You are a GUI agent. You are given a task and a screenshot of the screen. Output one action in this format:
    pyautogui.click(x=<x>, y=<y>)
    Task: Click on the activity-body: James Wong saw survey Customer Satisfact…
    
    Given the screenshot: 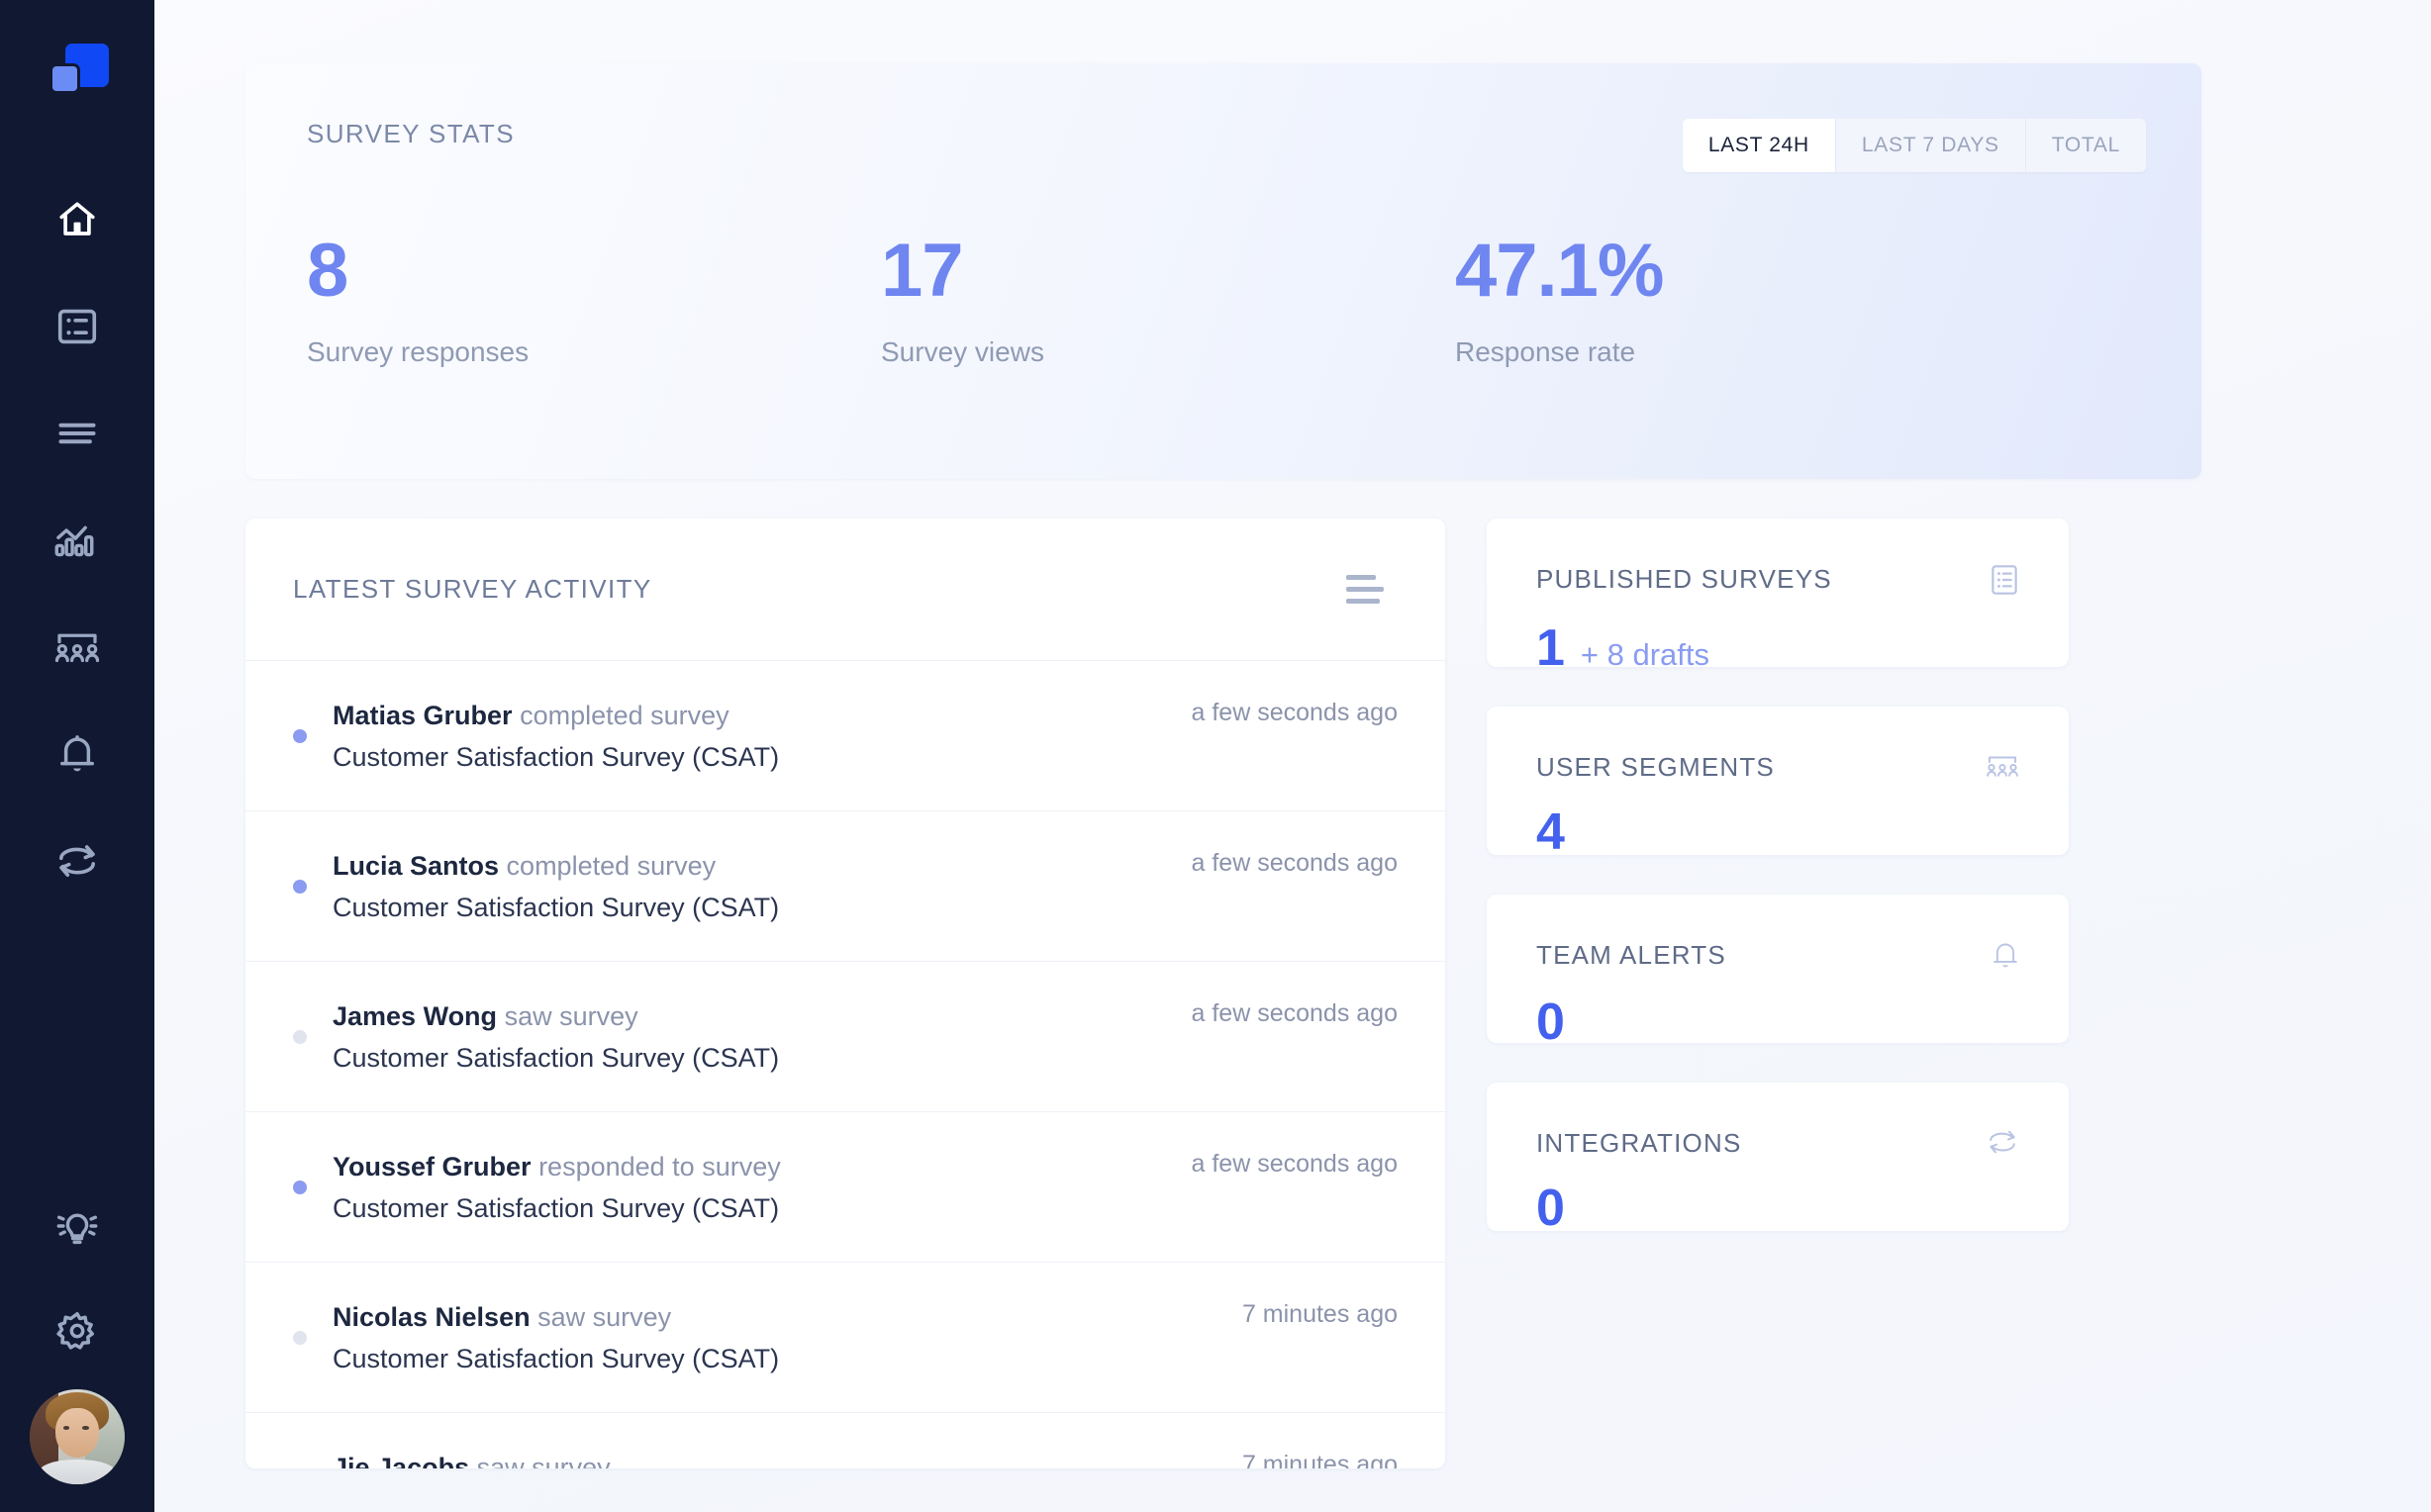 What is the action you would take?
    pyautogui.click(x=762, y=1036)
    